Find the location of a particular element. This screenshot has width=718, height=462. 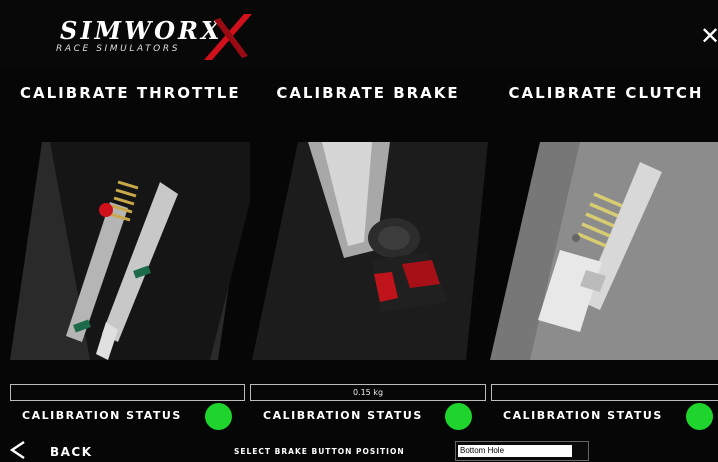

throttle-value-display is located at coordinates (127, 392).